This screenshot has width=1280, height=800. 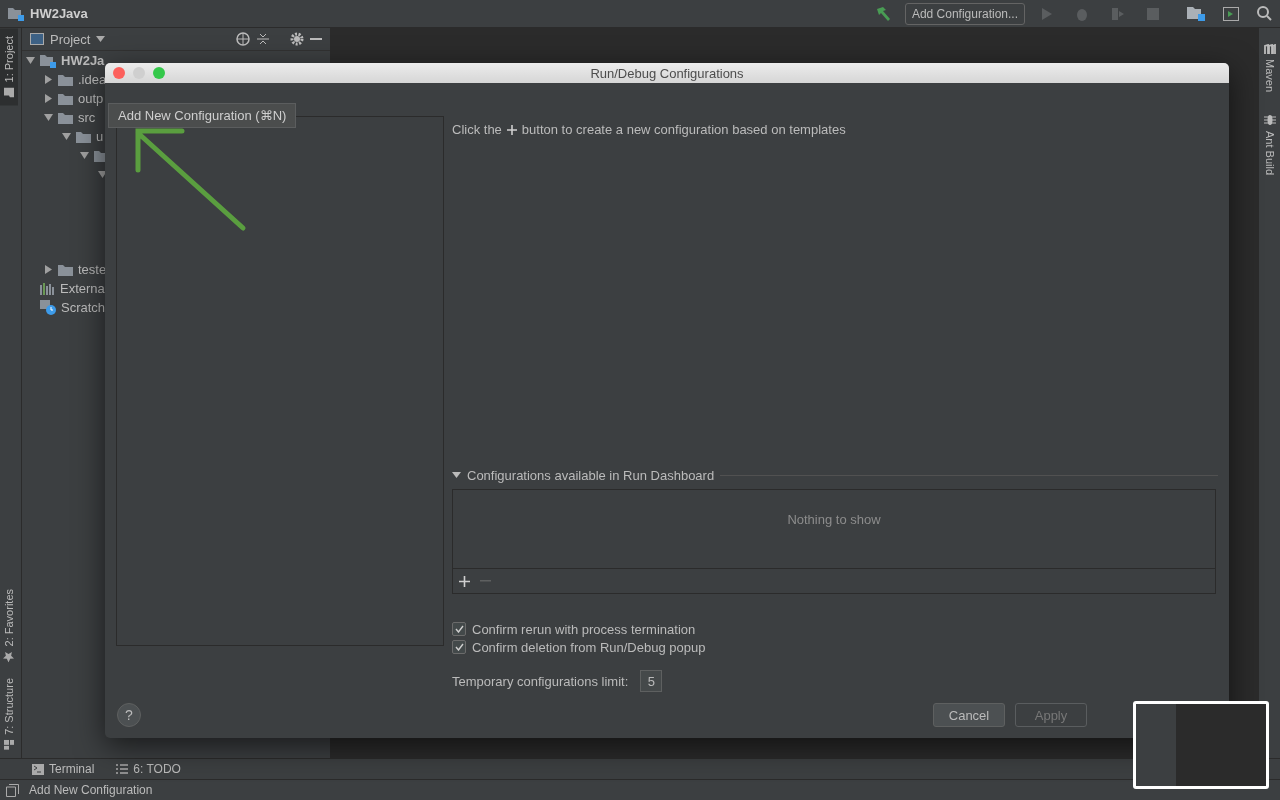 I want to click on add-icon, so click(x=464, y=581).